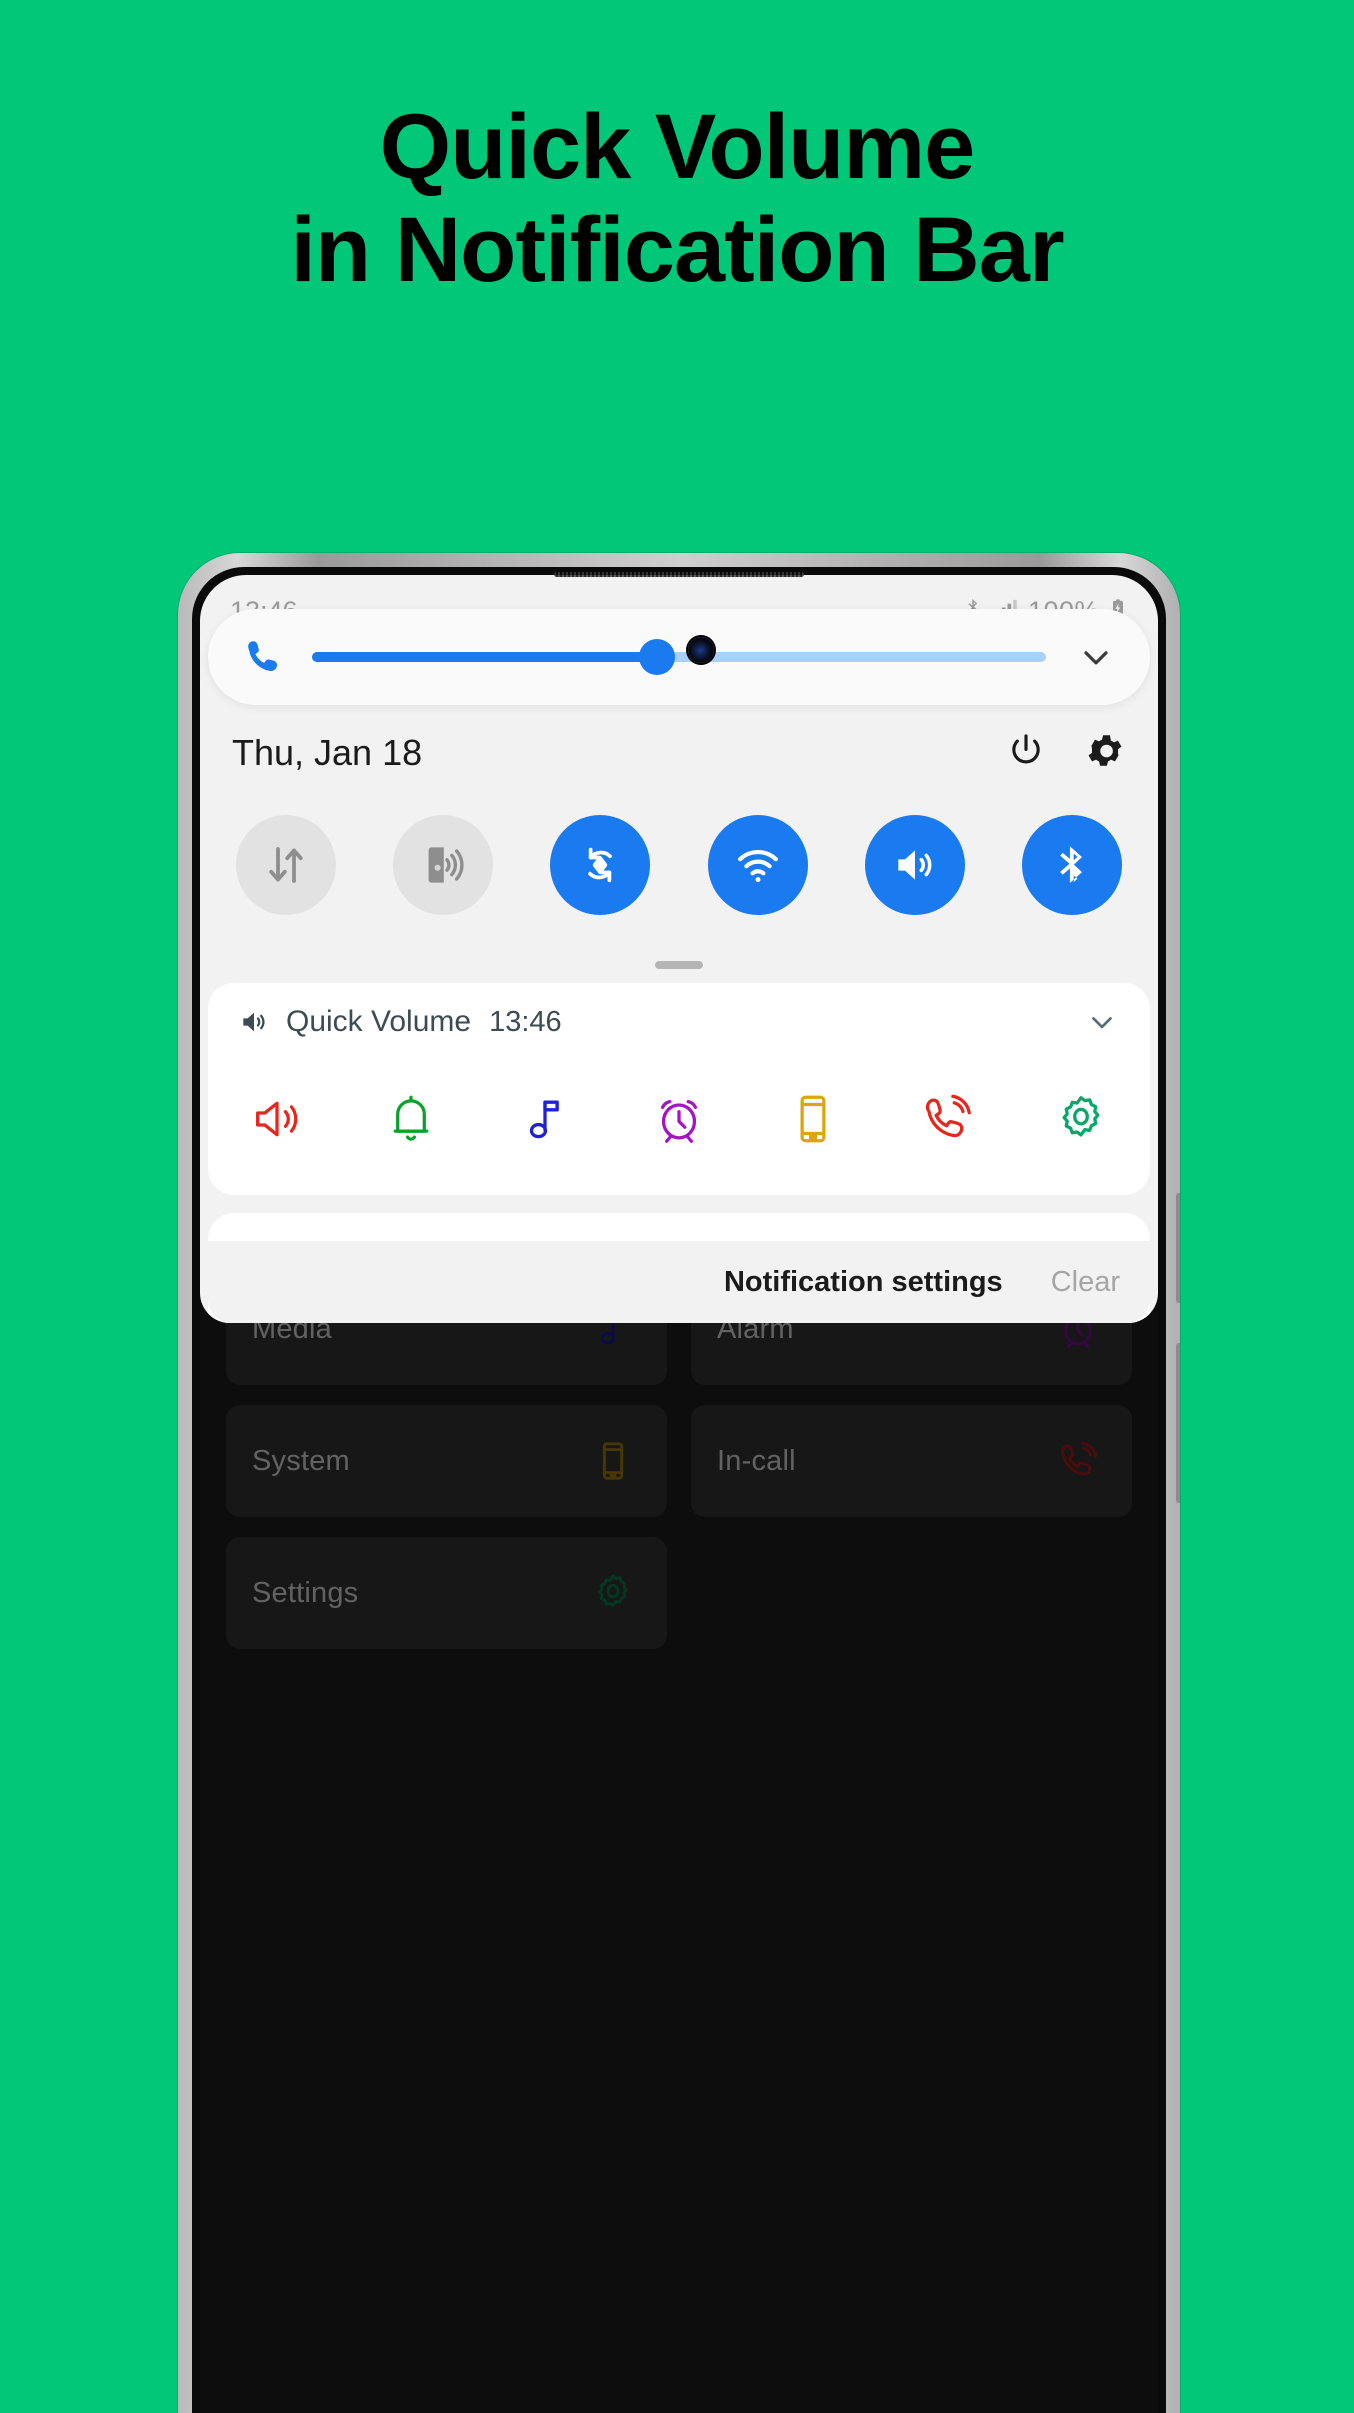 This screenshot has width=1354, height=2413. Describe the element at coordinates (757, 865) in the screenshot. I see `toggle-wifi` at that location.